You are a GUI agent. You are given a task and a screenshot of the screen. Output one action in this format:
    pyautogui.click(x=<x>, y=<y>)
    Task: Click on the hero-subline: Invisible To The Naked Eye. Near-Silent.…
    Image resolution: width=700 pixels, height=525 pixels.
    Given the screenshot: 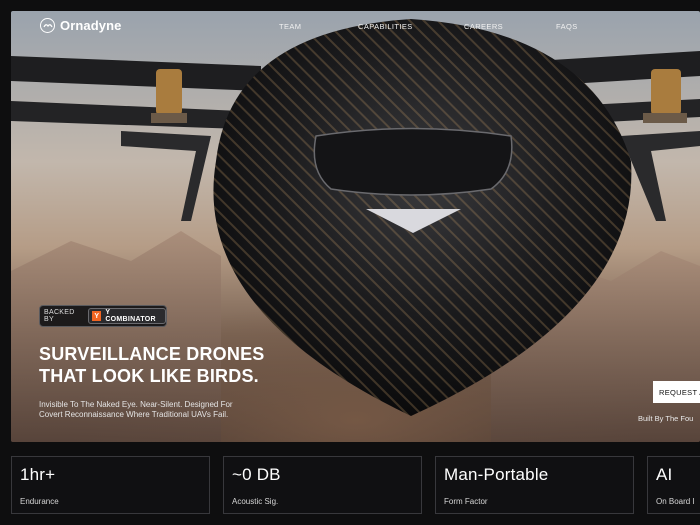 What is the action you would take?
    pyautogui.click(x=136, y=410)
    